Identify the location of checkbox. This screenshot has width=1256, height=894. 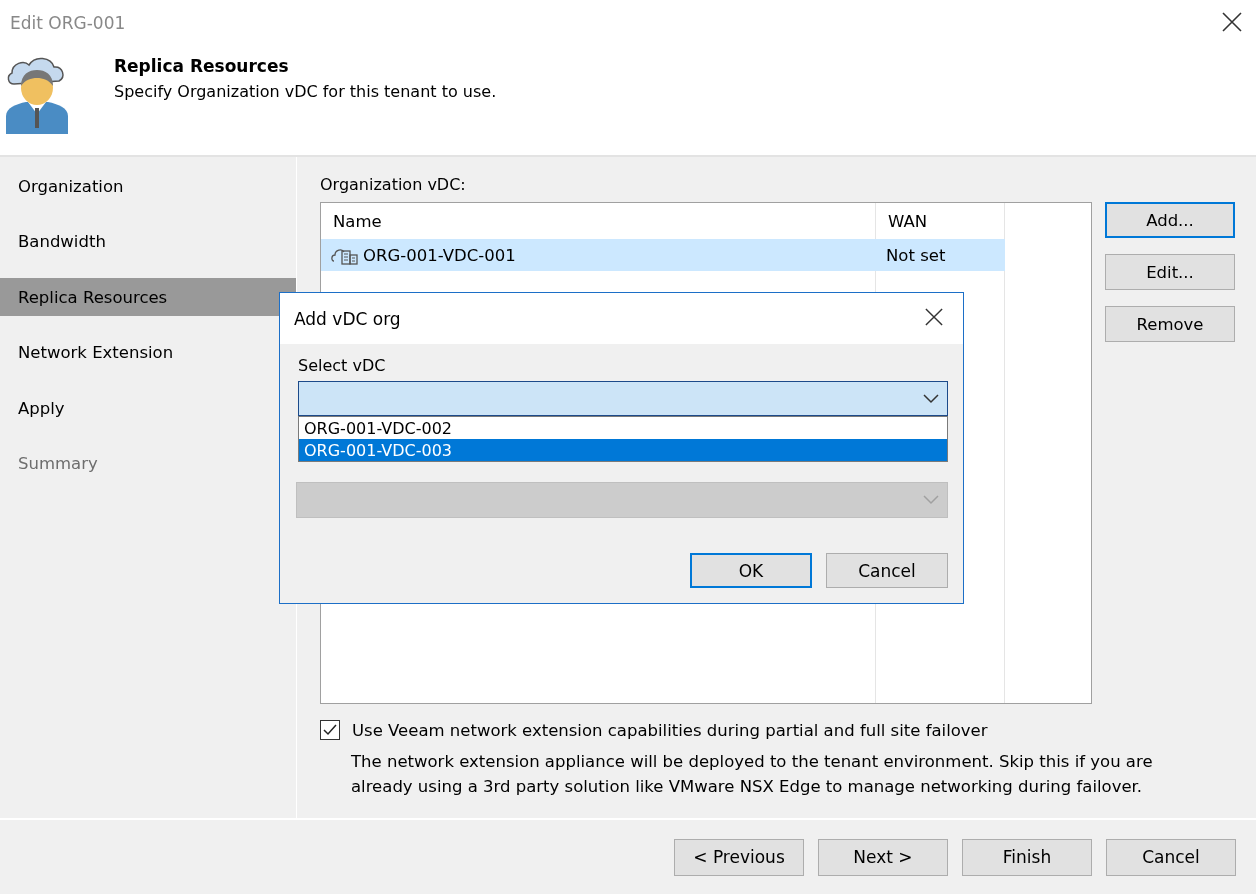
(330, 730).